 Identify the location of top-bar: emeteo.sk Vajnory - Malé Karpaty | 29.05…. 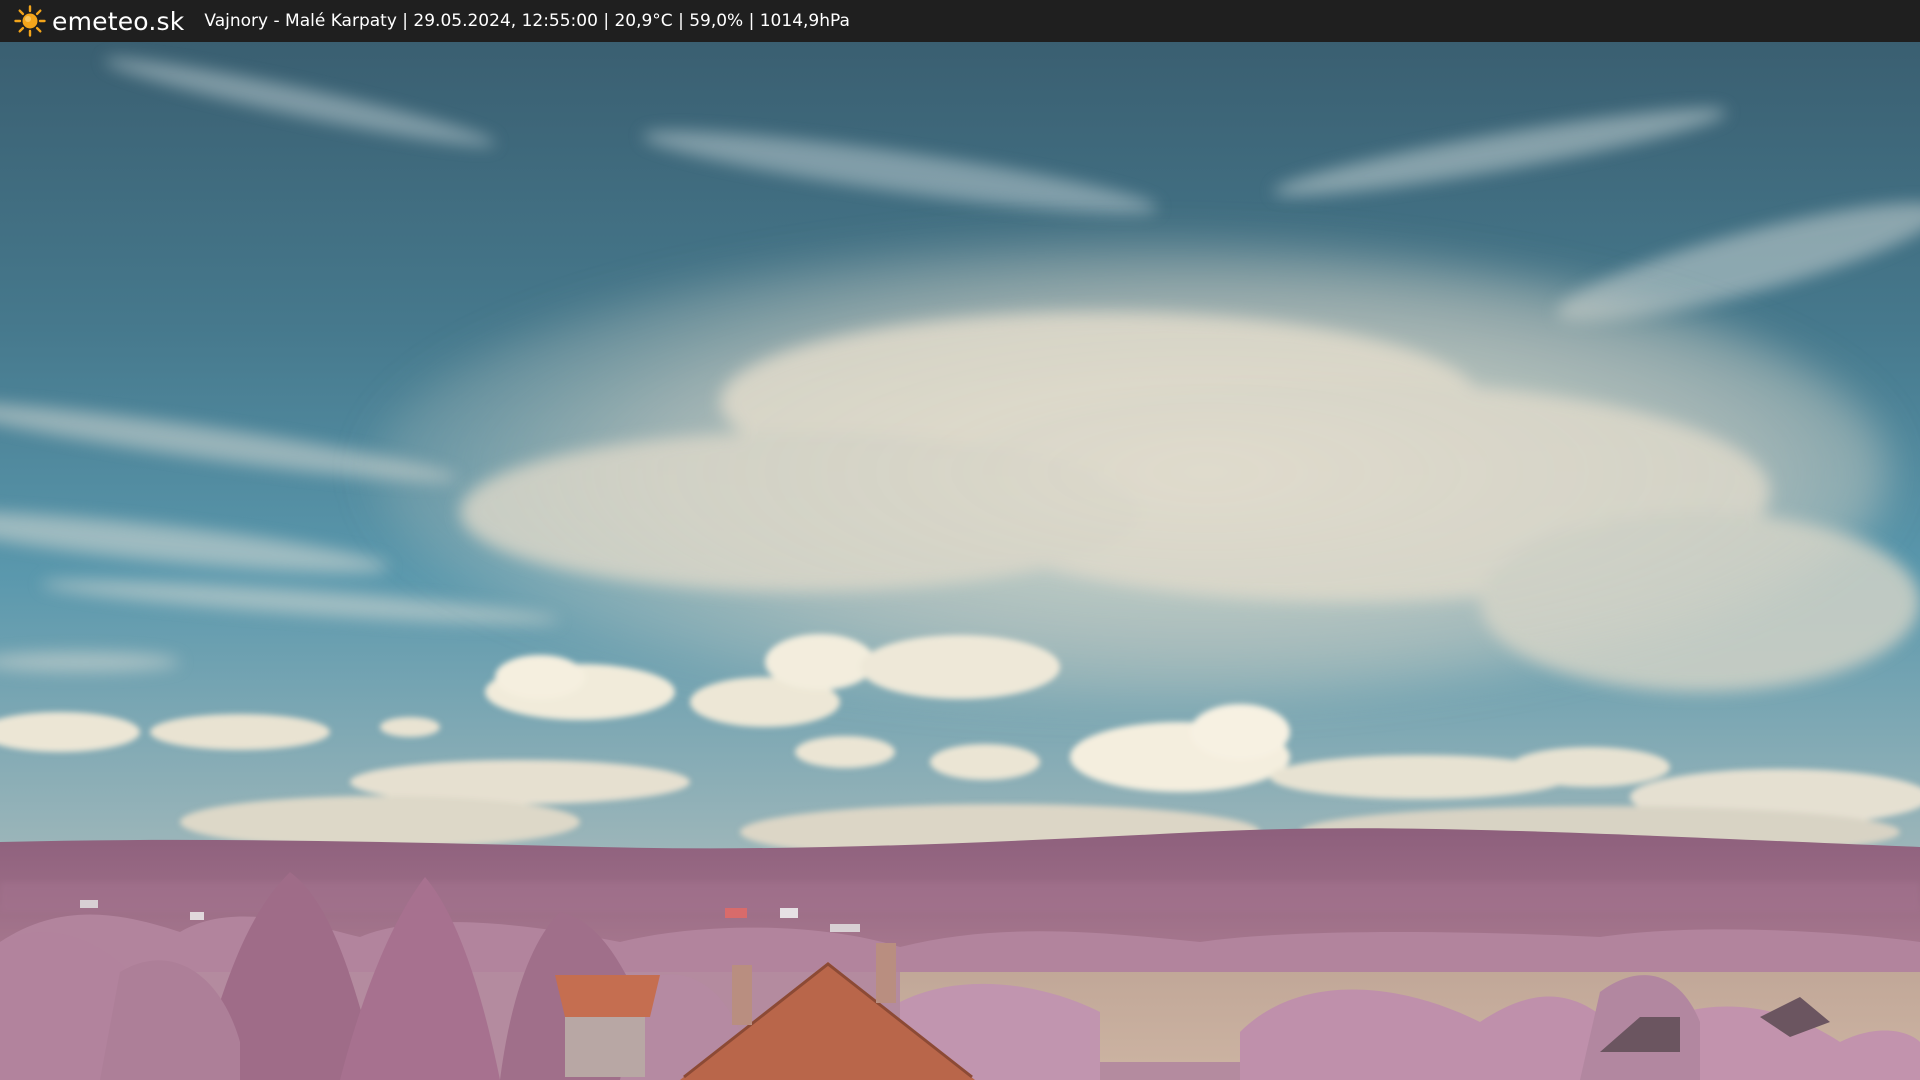
(960, 21).